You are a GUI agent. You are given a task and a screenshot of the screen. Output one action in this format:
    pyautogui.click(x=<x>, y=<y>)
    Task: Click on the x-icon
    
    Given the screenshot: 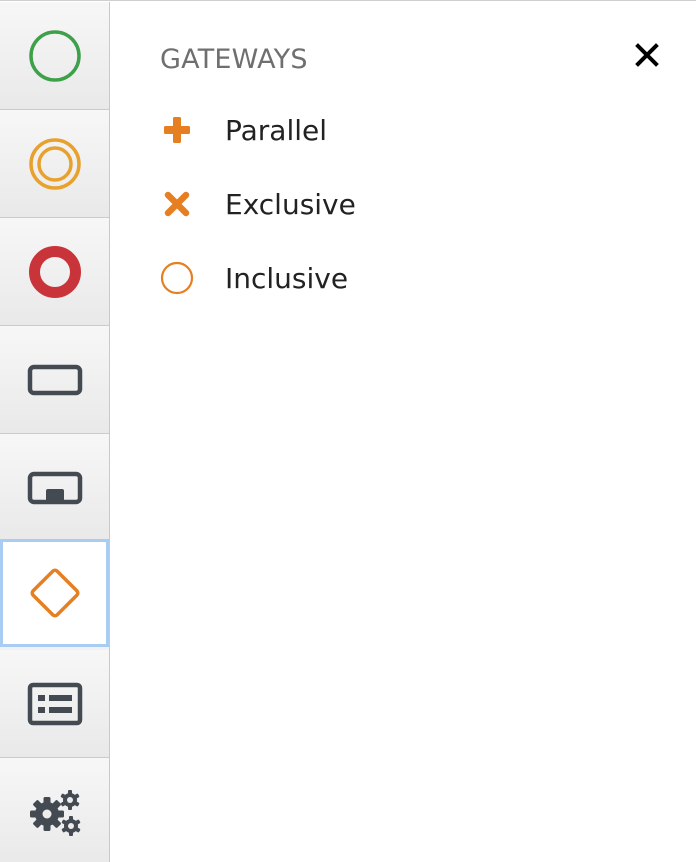 What is the action you would take?
    pyautogui.click(x=177, y=204)
    